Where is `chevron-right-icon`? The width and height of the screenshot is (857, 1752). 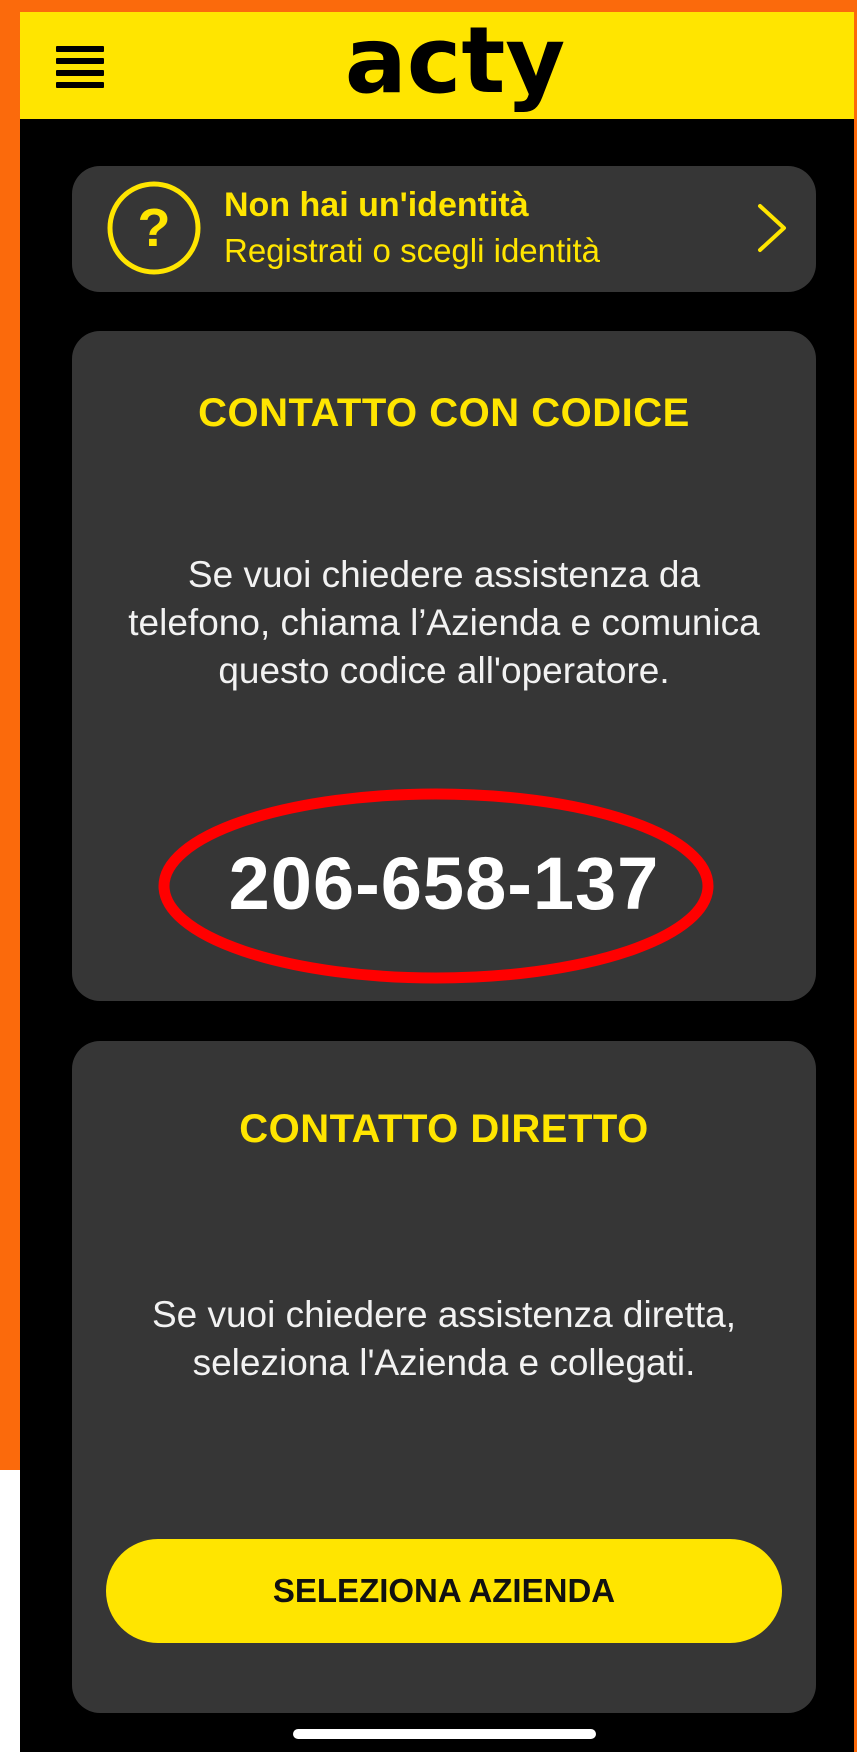 chevron-right-icon is located at coordinates (772, 228).